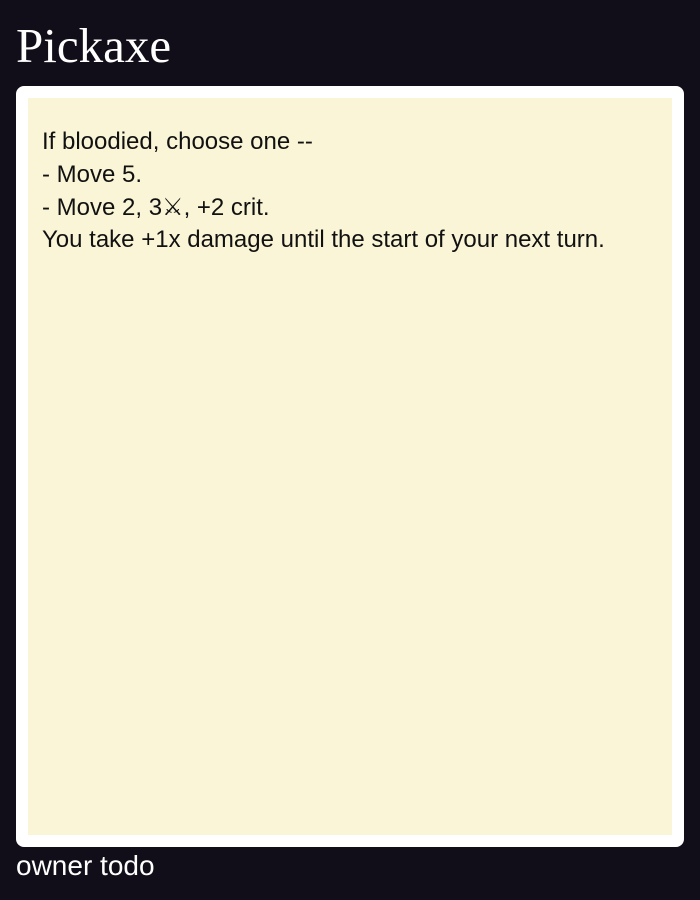 The width and height of the screenshot is (700, 900). I want to click on card-title: Pickaxe, so click(94, 45).